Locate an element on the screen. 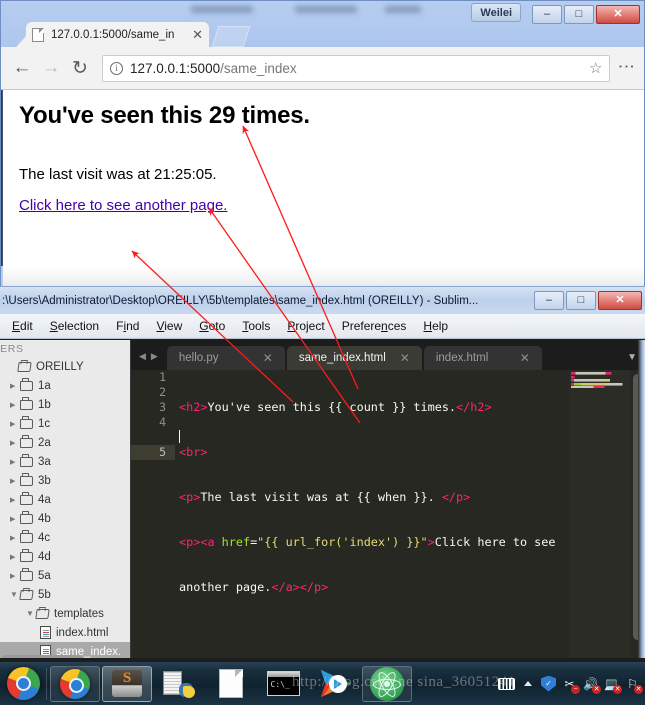 Image resolution: width=645 pixels, height=705 pixels. another-page-link: Click here to see another page. is located at coordinates (123, 205).